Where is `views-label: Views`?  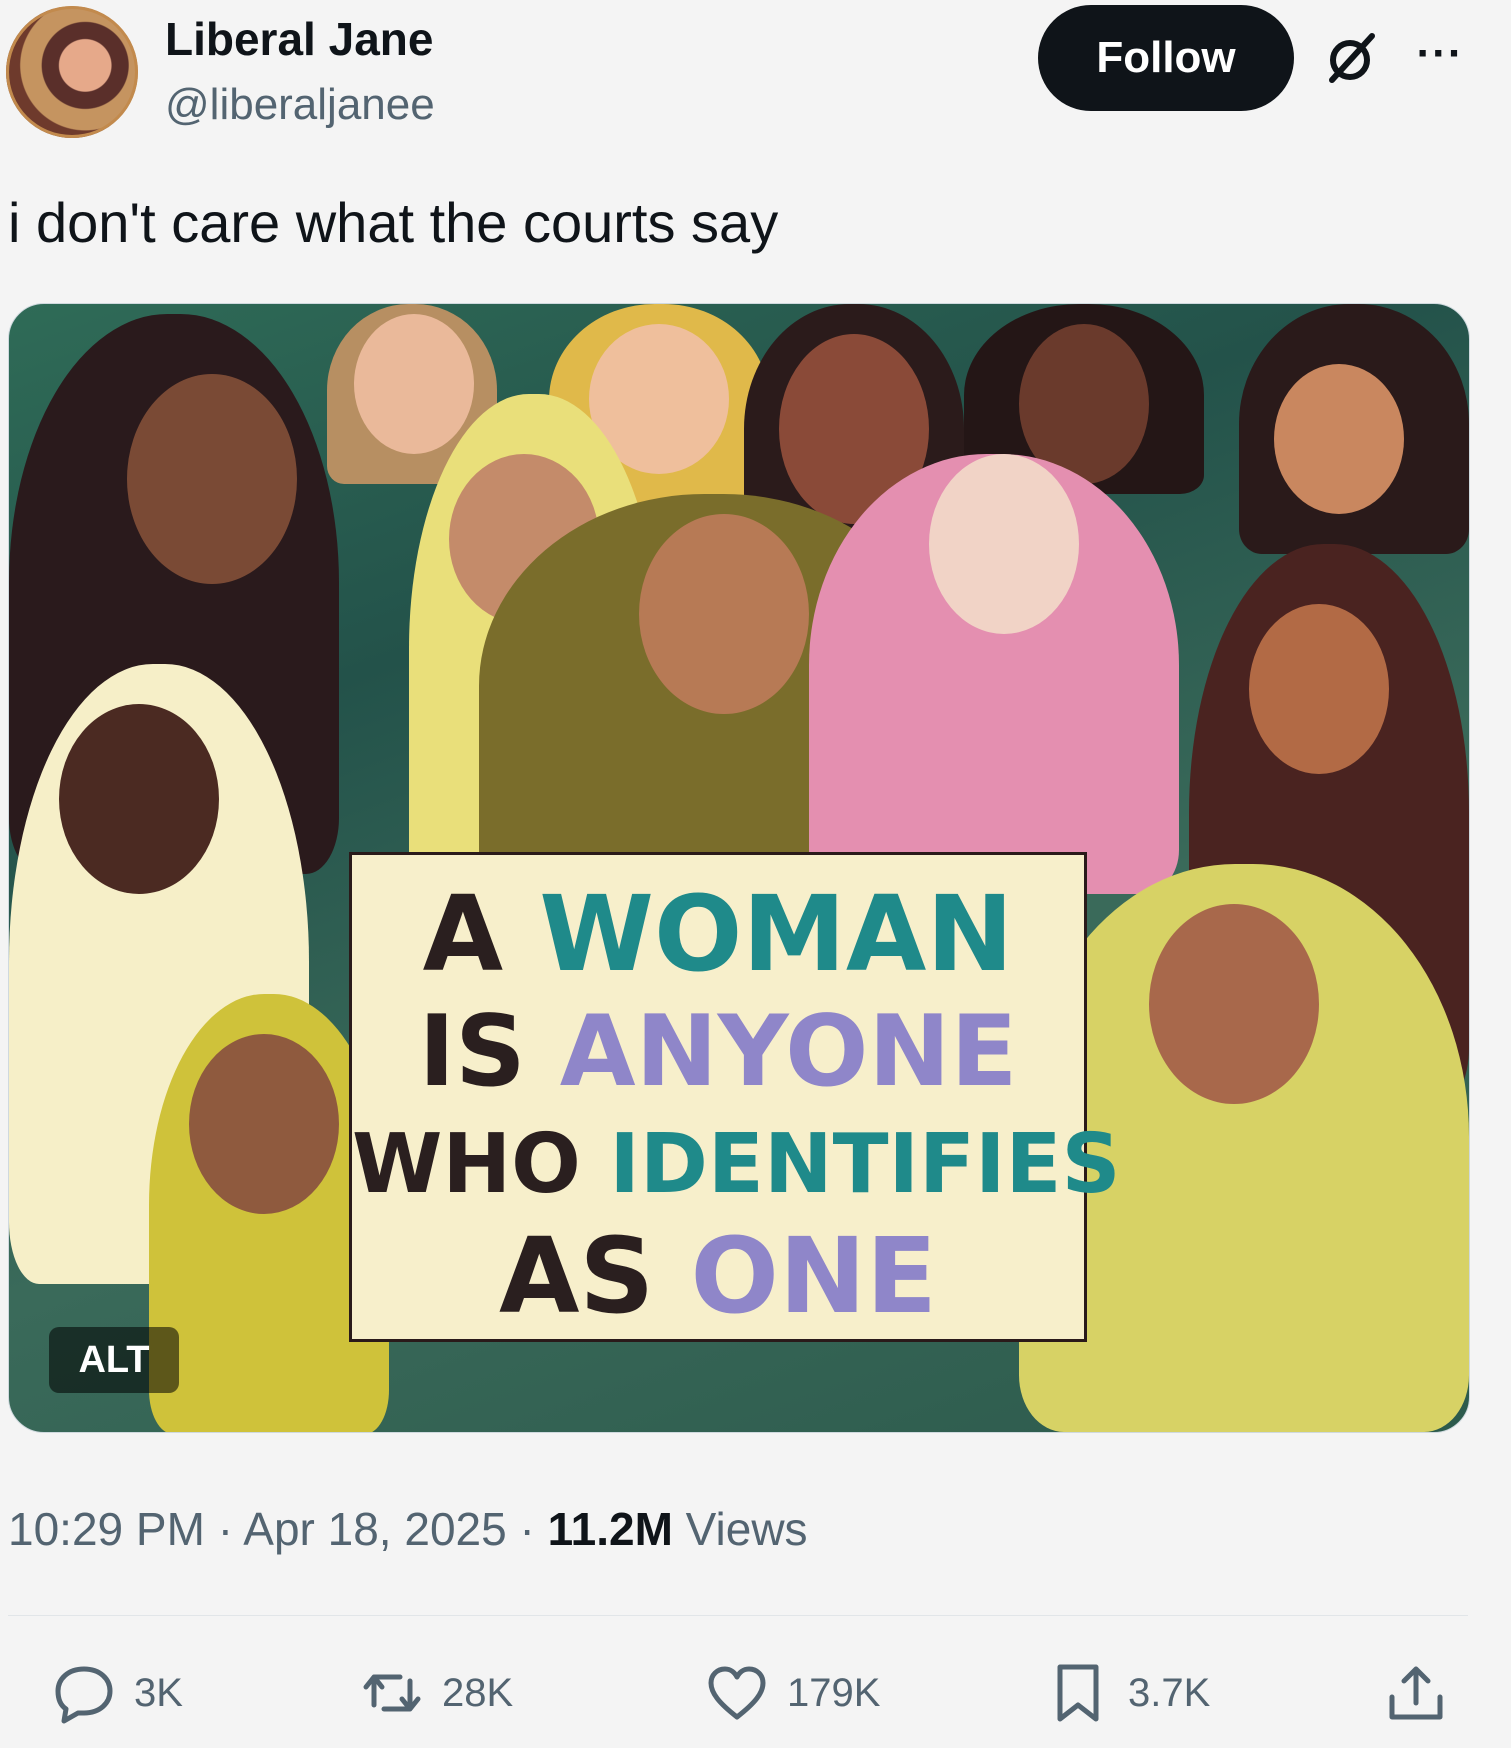 views-label: Views is located at coordinates (746, 1529).